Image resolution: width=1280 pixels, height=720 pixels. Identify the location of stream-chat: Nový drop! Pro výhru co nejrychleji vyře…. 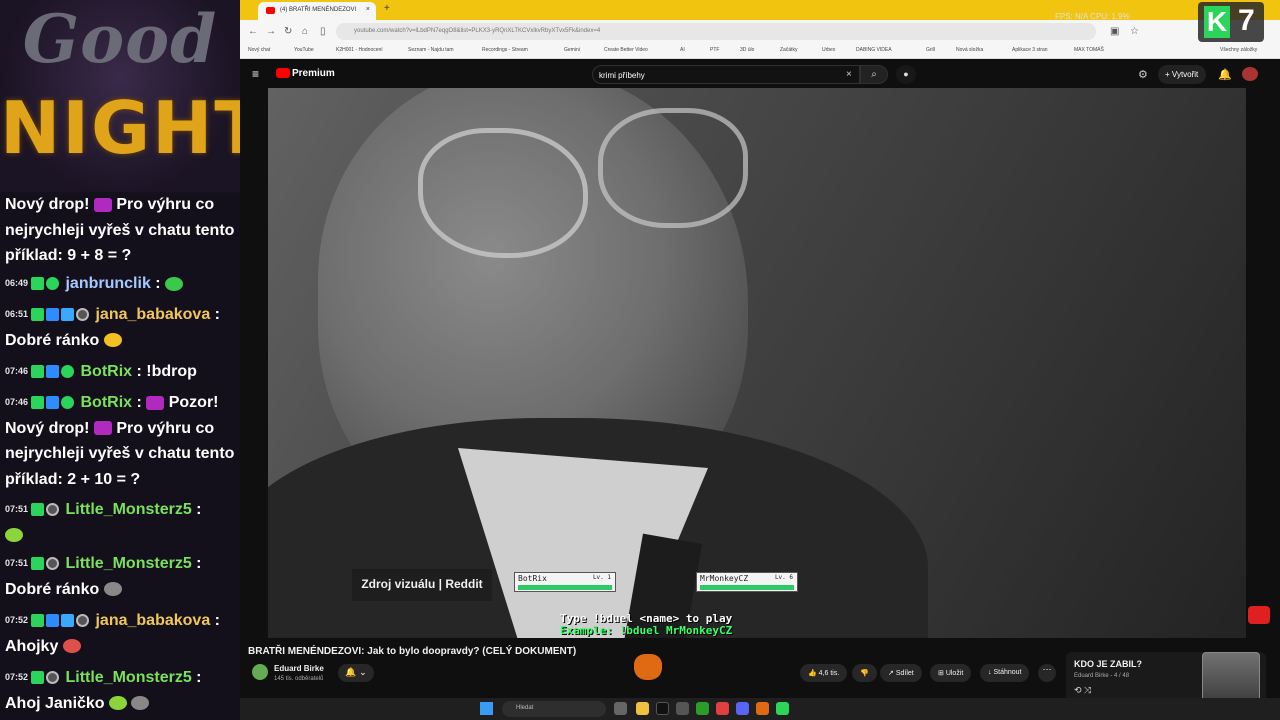
(120, 456).